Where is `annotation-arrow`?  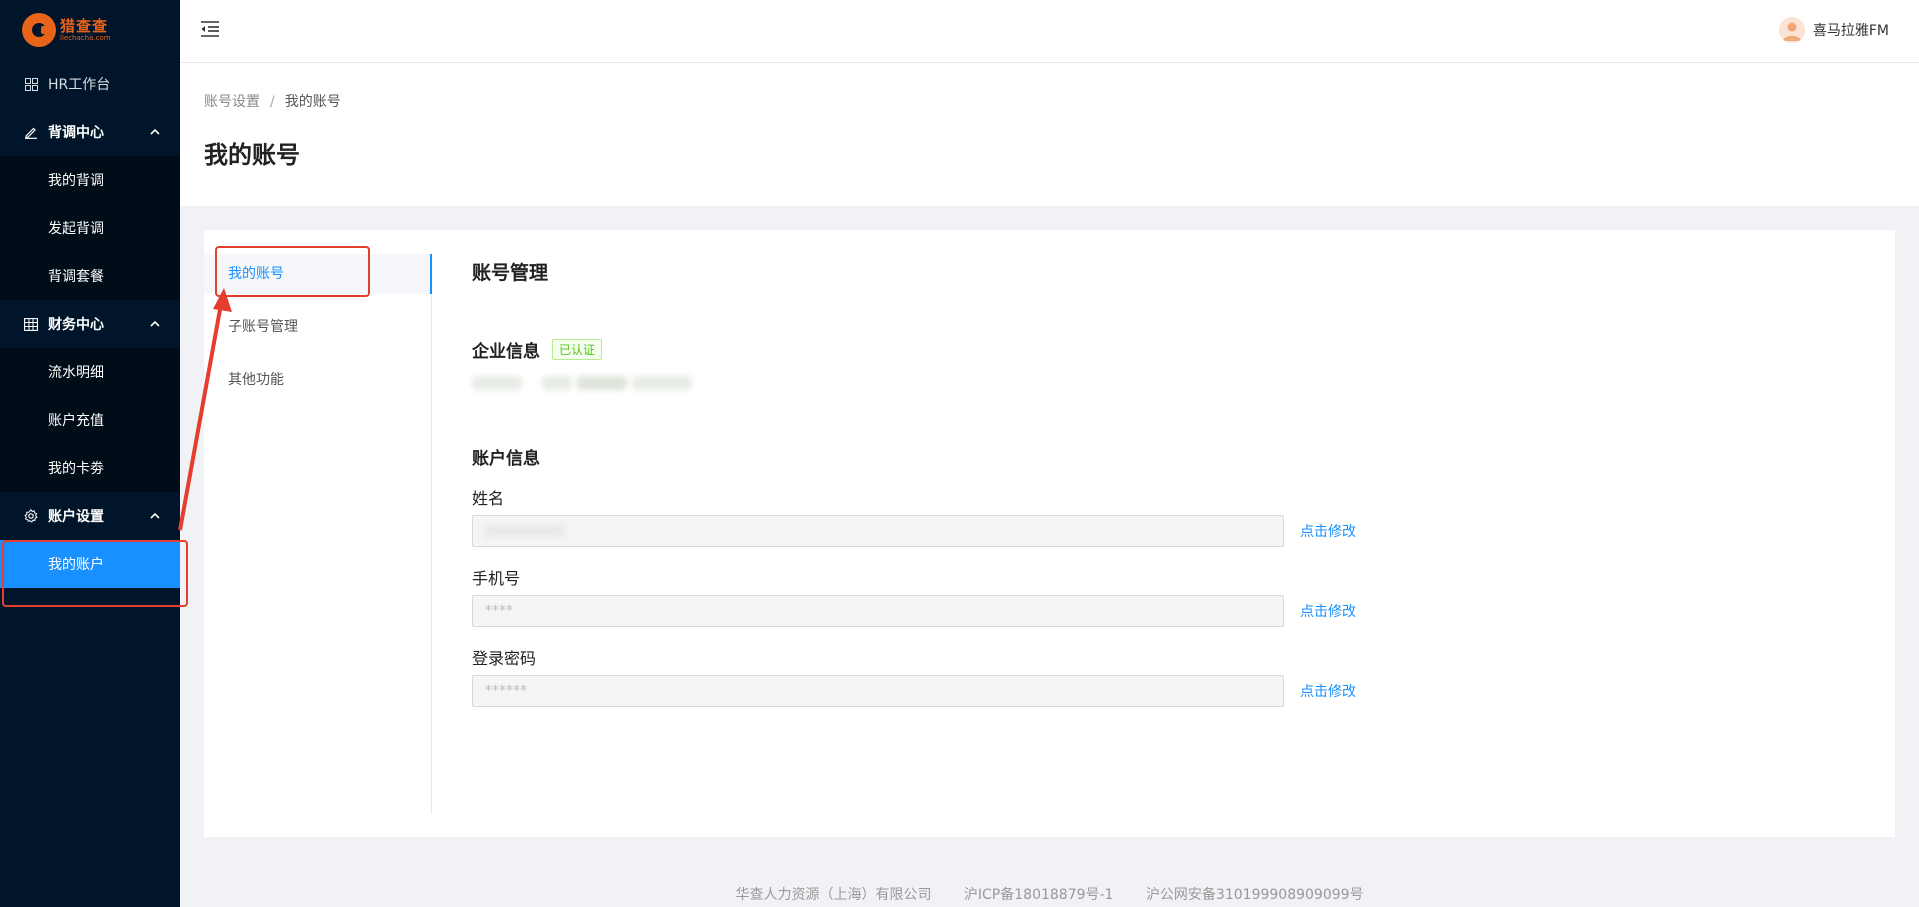 annotation-arrow is located at coordinates (205, 409).